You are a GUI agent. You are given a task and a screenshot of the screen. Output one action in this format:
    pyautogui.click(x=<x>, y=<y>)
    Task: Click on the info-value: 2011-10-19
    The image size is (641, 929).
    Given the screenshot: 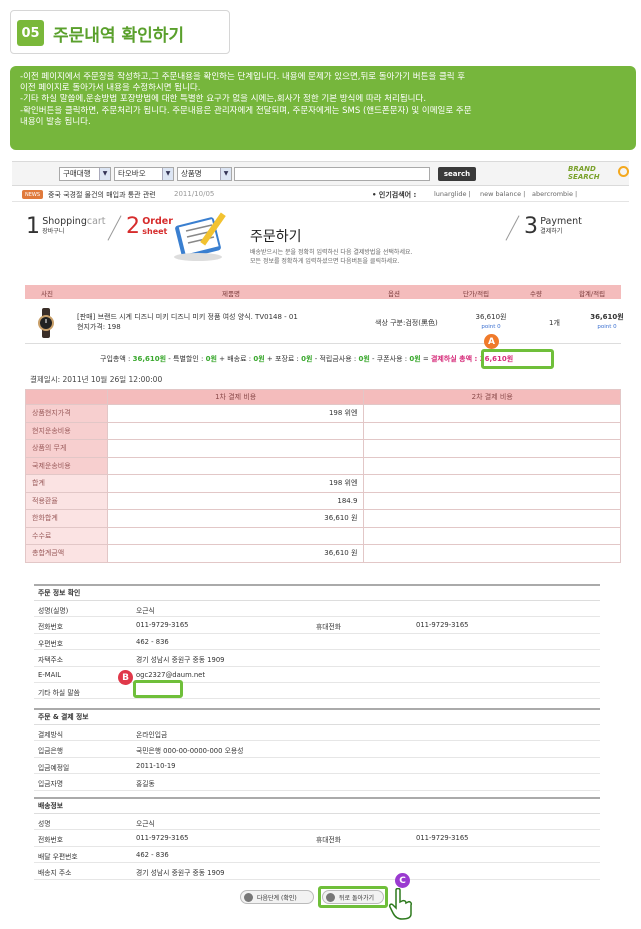 What is the action you would take?
    pyautogui.click(x=156, y=765)
    